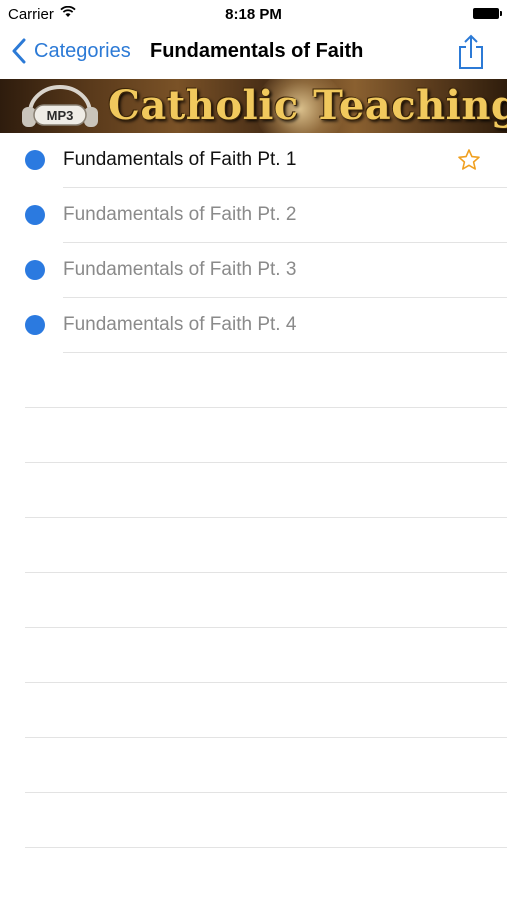  What do you see at coordinates (307, 105) in the screenshot?
I see `banner-title: Catholic Teaching` at bounding box center [307, 105].